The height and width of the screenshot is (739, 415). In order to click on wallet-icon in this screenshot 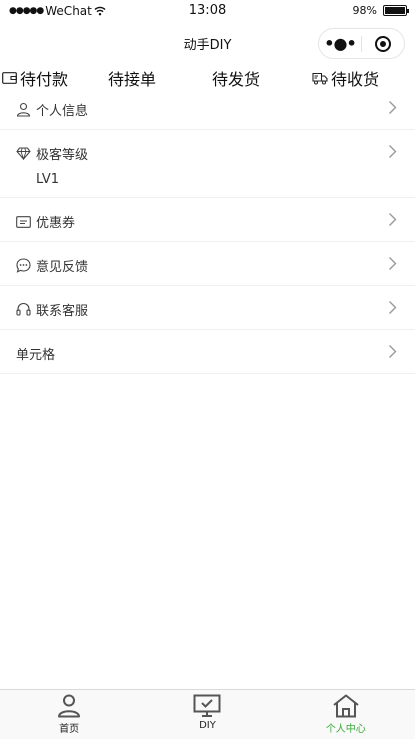, I will do `click(9, 78)`.